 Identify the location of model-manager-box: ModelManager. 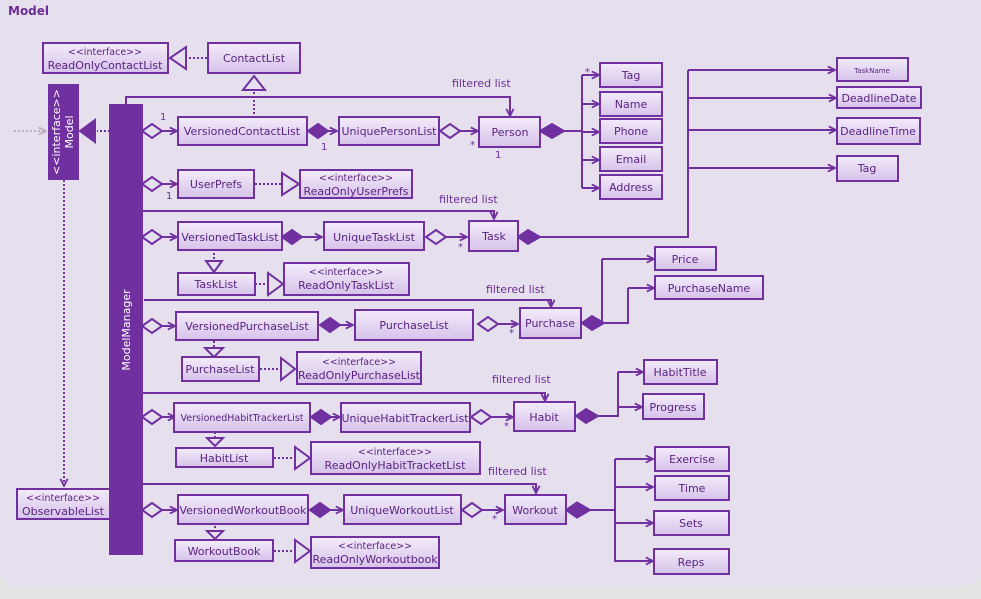
(126, 329).